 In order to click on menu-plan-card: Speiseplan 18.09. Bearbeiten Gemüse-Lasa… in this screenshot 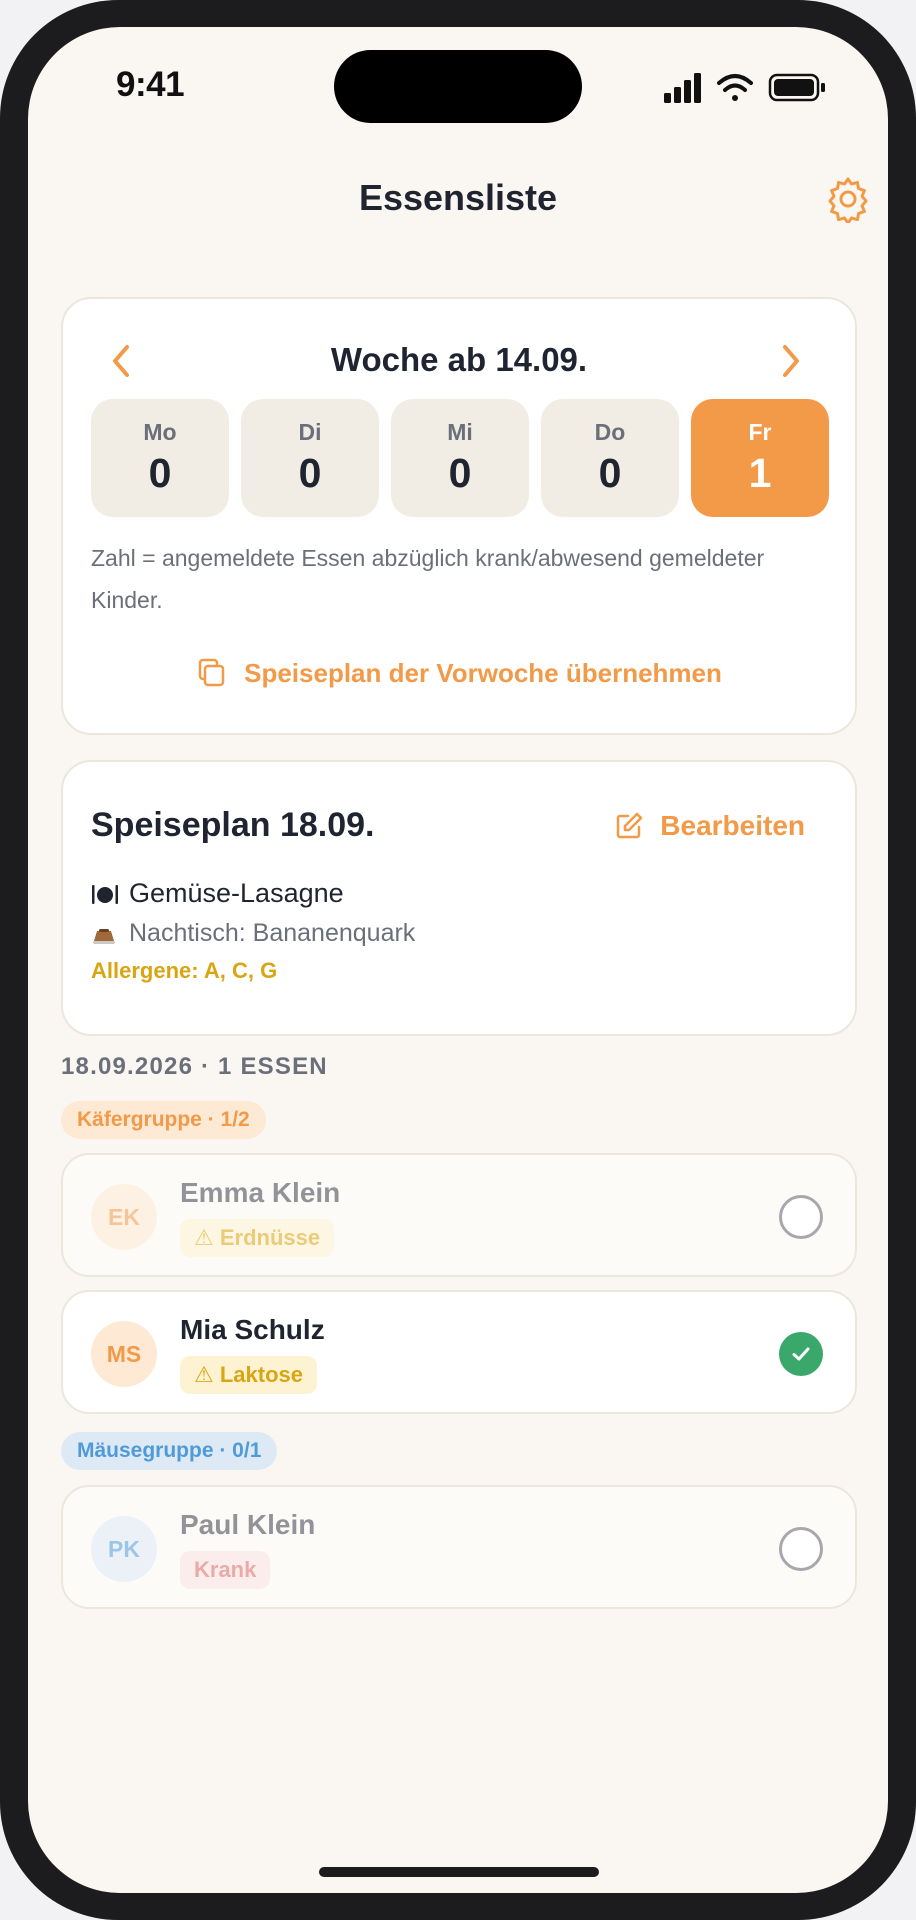, I will do `click(459, 898)`.